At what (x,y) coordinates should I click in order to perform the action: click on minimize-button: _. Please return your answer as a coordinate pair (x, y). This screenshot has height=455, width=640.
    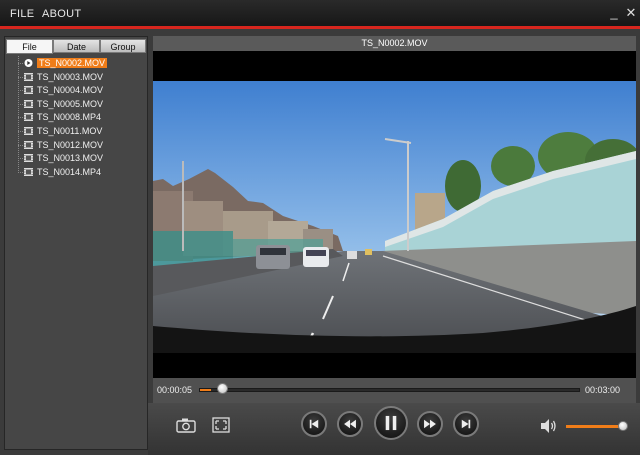
    Looking at the image, I should click on (614, 13).